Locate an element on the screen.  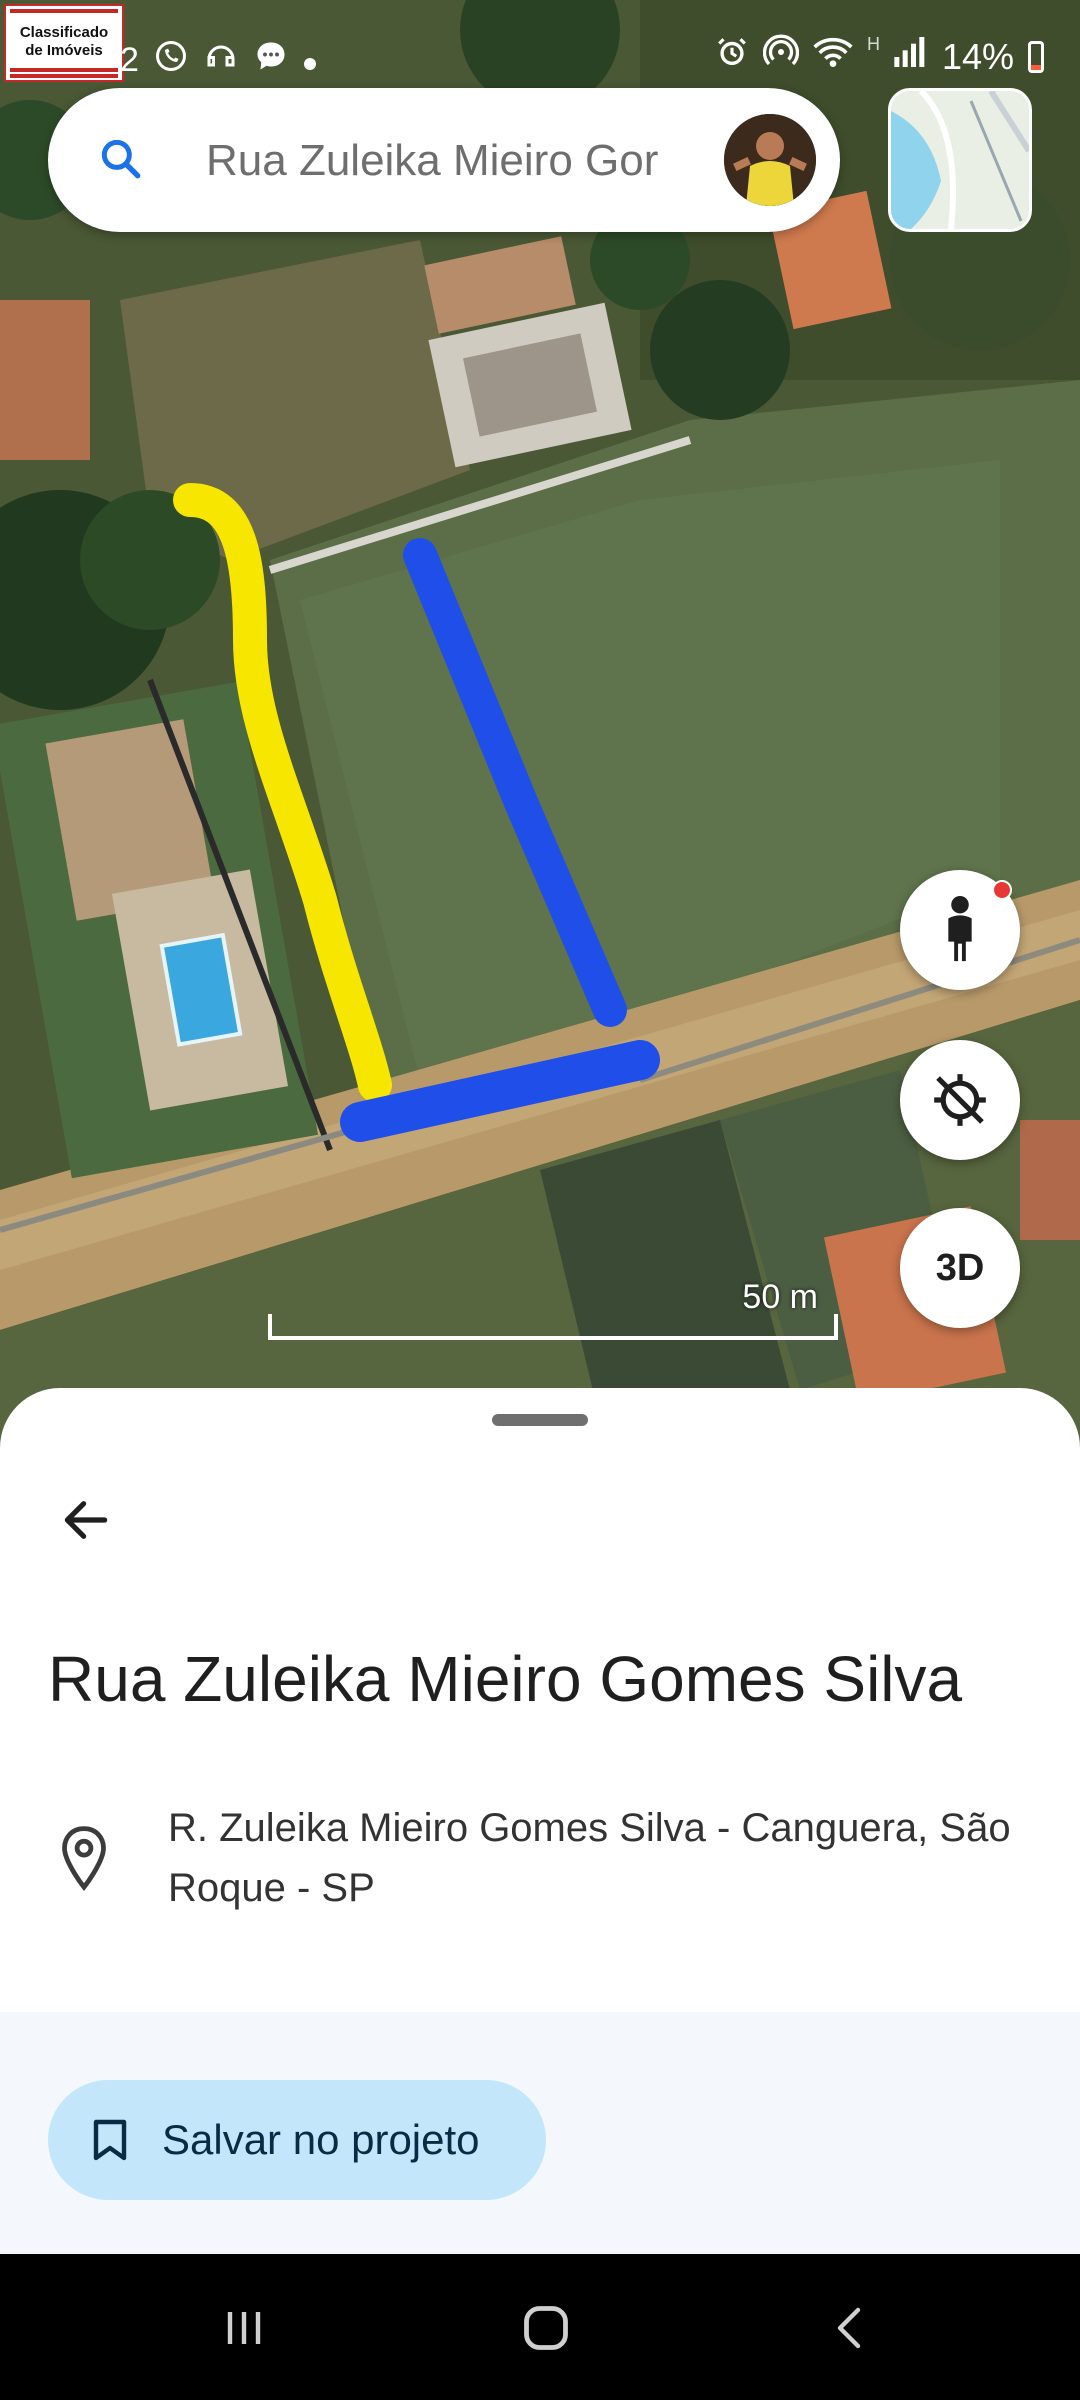
arrow-left-icon is located at coordinates (86, 1520).